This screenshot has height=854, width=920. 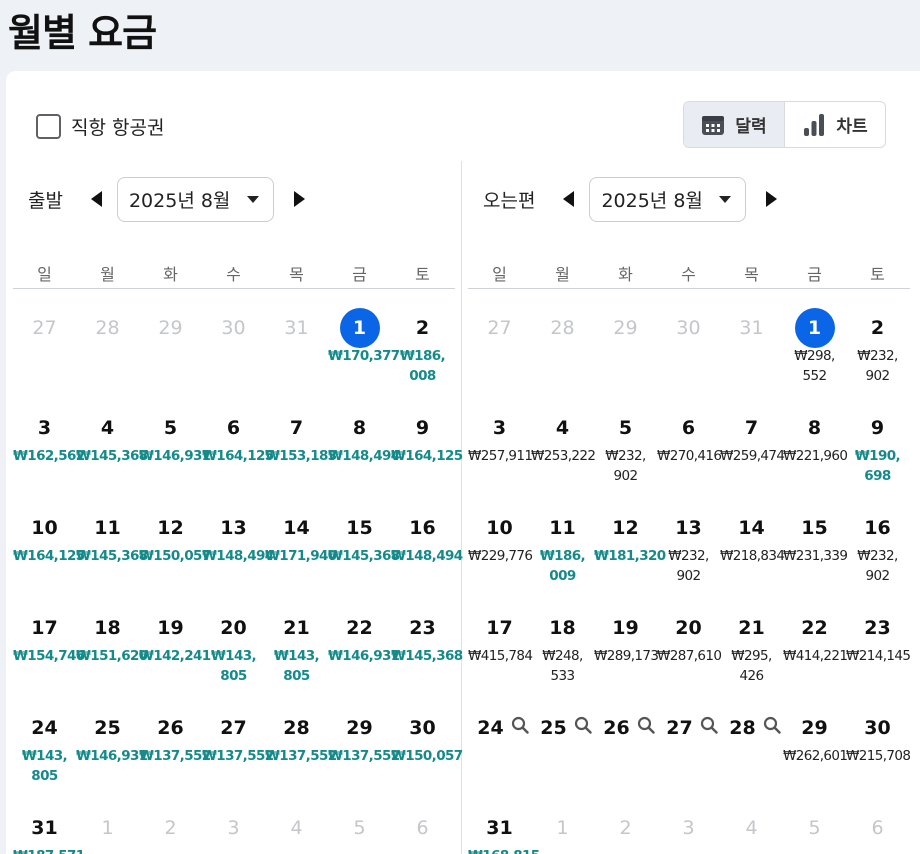 What do you see at coordinates (296, 728) in the screenshot?
I see `day-number: 28` at bounding box center [296, 728].